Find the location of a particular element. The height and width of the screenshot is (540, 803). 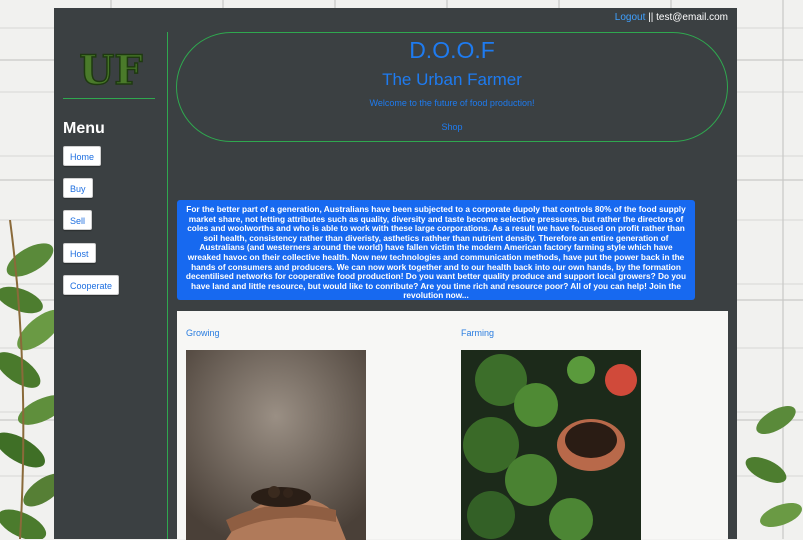

svg-text: UF is located at coordinates (110, 69).